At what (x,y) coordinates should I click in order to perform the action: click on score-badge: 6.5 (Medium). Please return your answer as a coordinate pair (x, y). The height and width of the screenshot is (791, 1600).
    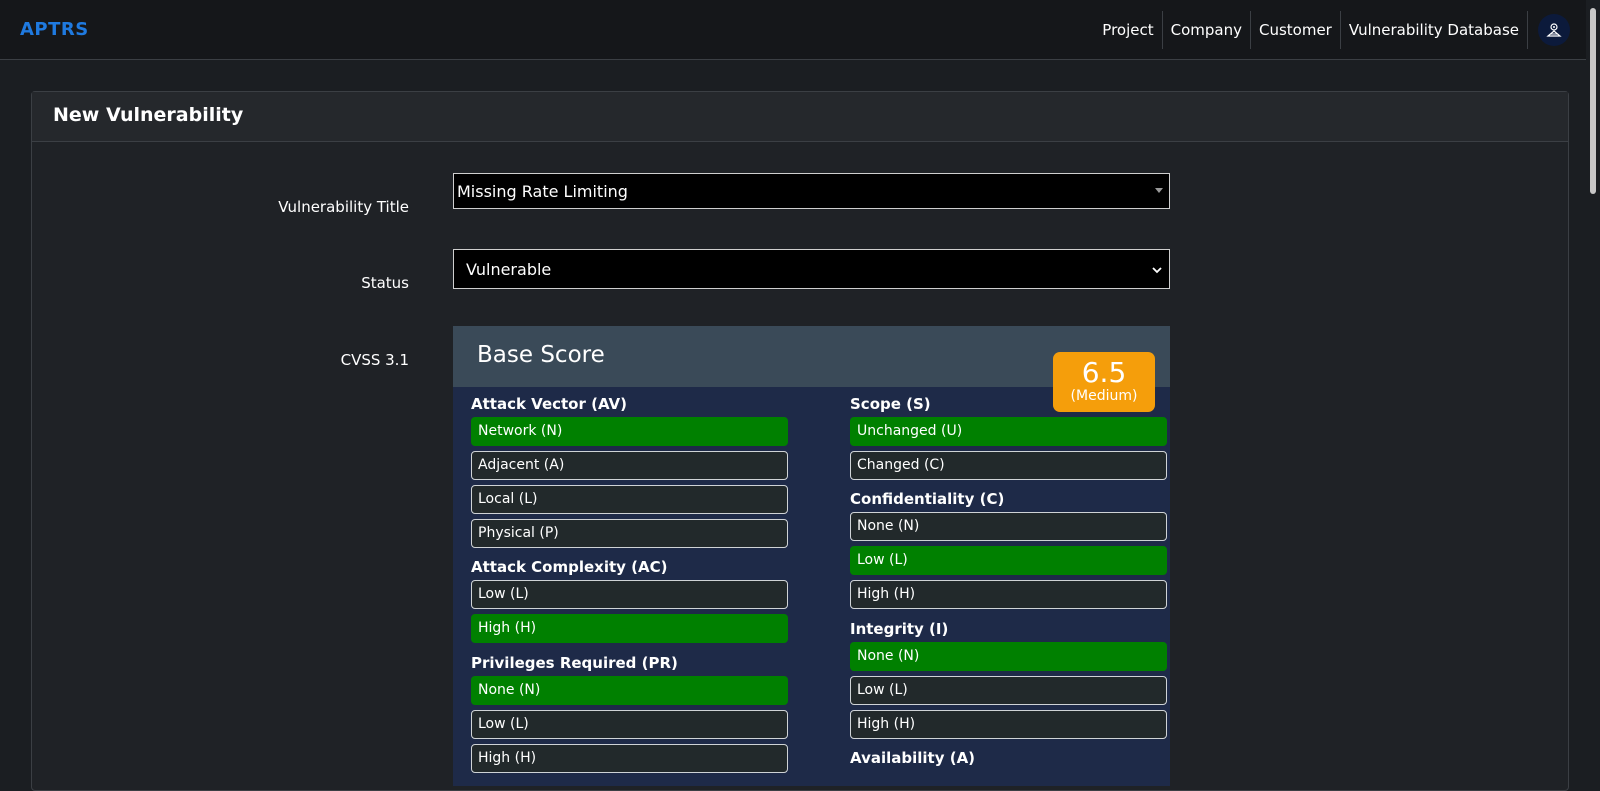
    Looking at the image, I should click on (1104, 382).